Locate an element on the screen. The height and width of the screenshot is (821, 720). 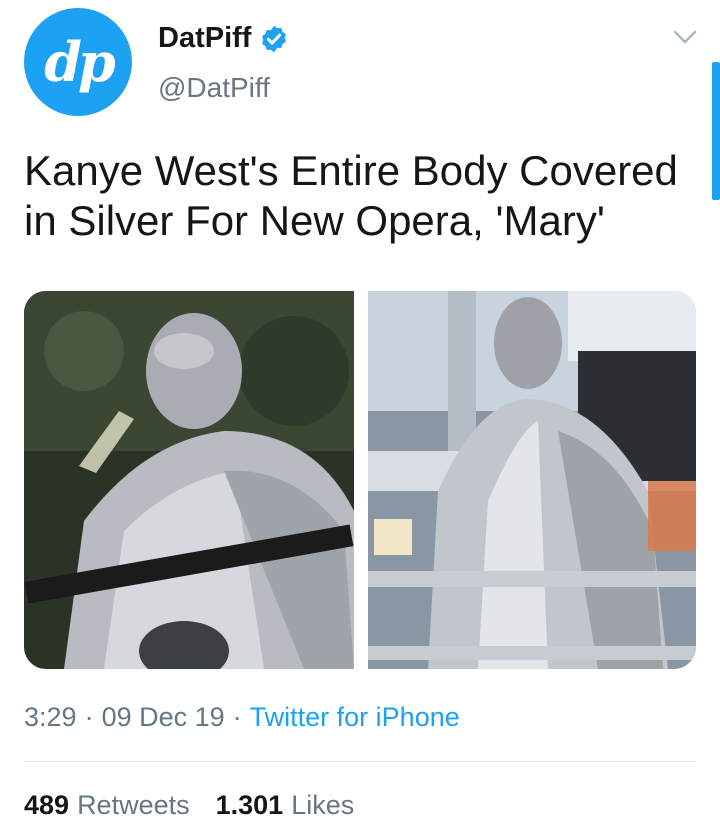
retweets-stat: 489 Retweets is located at coordinates (107, 805).